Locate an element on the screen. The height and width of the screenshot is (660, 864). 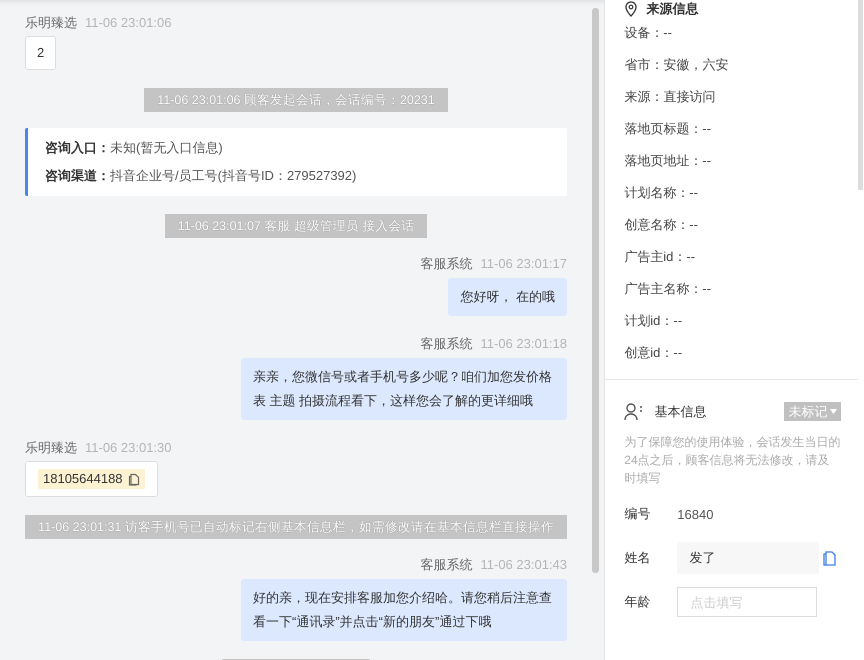
source-info-row-text: 省市：安徽，六安 is located at coordinates (677, 65).